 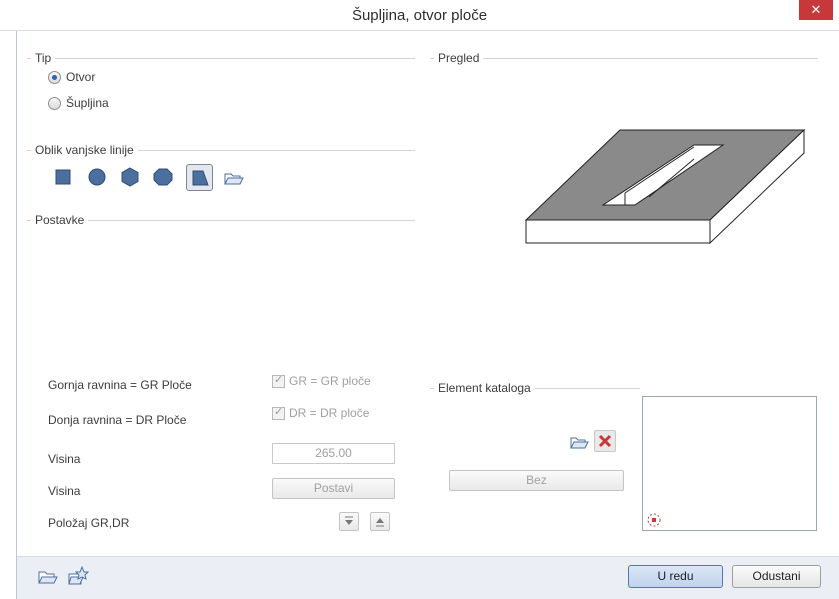 What do you see at coordinates (654, 520) in the screenshot?
I see `origin-point-icon` at bounding box center [654, 520].